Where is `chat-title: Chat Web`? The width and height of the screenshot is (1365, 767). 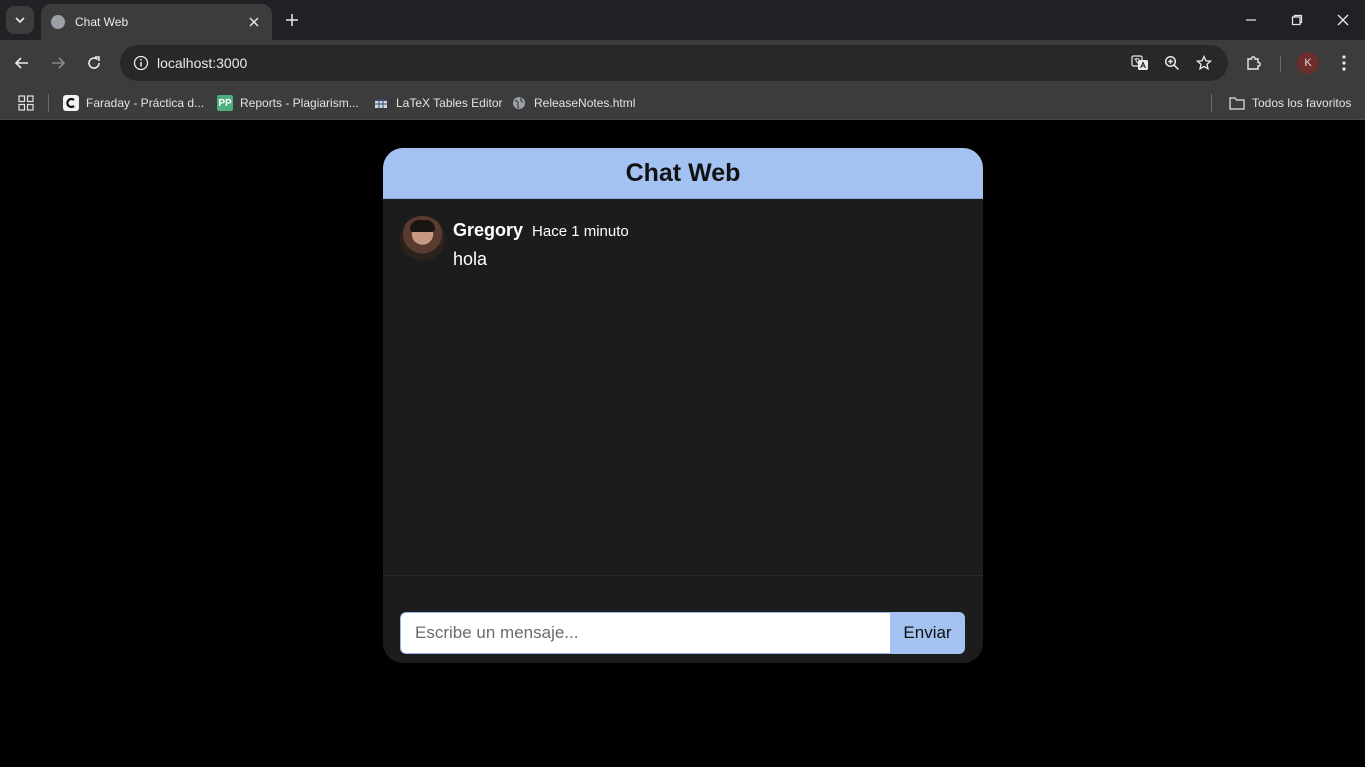
chat-title: Chat Web is located at coordinates (683, 172).